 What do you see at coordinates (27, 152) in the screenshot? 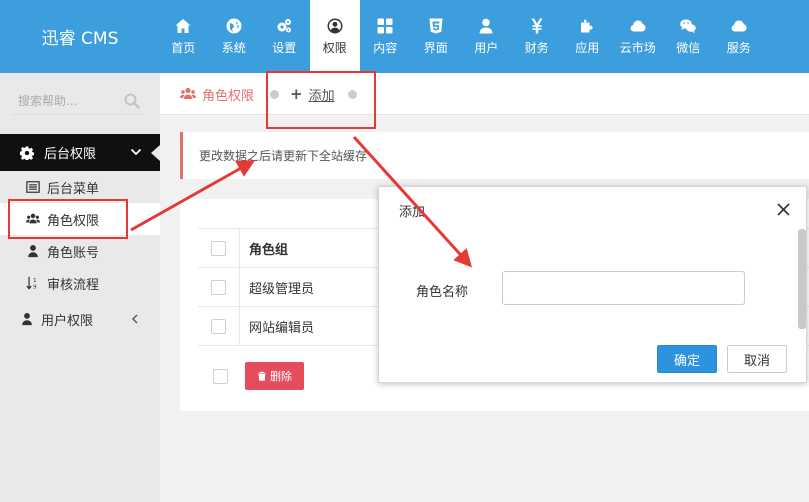
I see `gear-icon` at bounding box center [27, 152].